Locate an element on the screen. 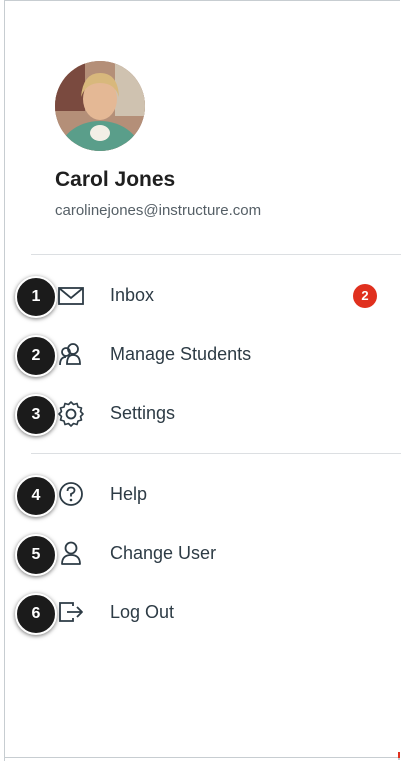  students-icon is located at coordinates (71, 354).